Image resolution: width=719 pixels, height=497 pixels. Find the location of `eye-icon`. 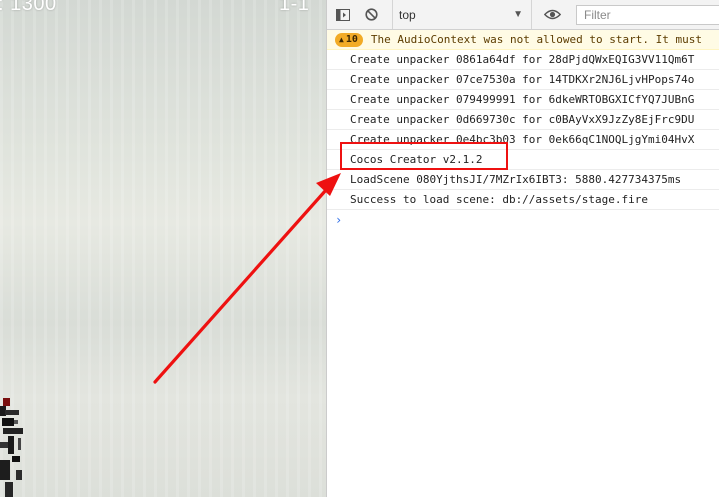

eye-icon is located at coordinates (552, 14).